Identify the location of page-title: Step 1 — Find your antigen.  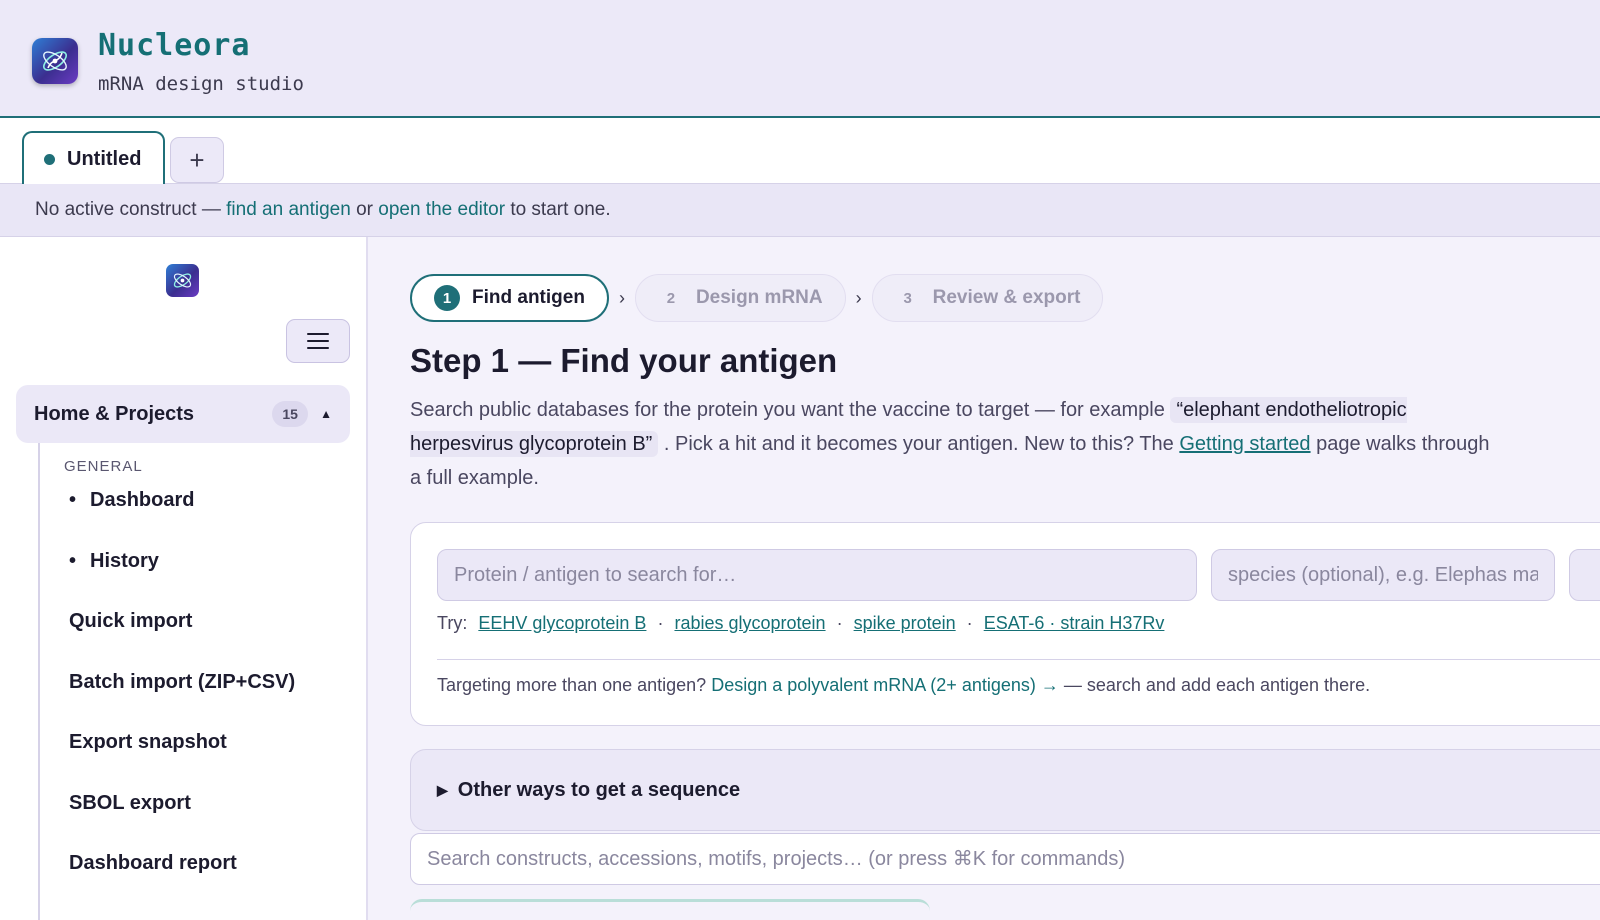
(624, 360).